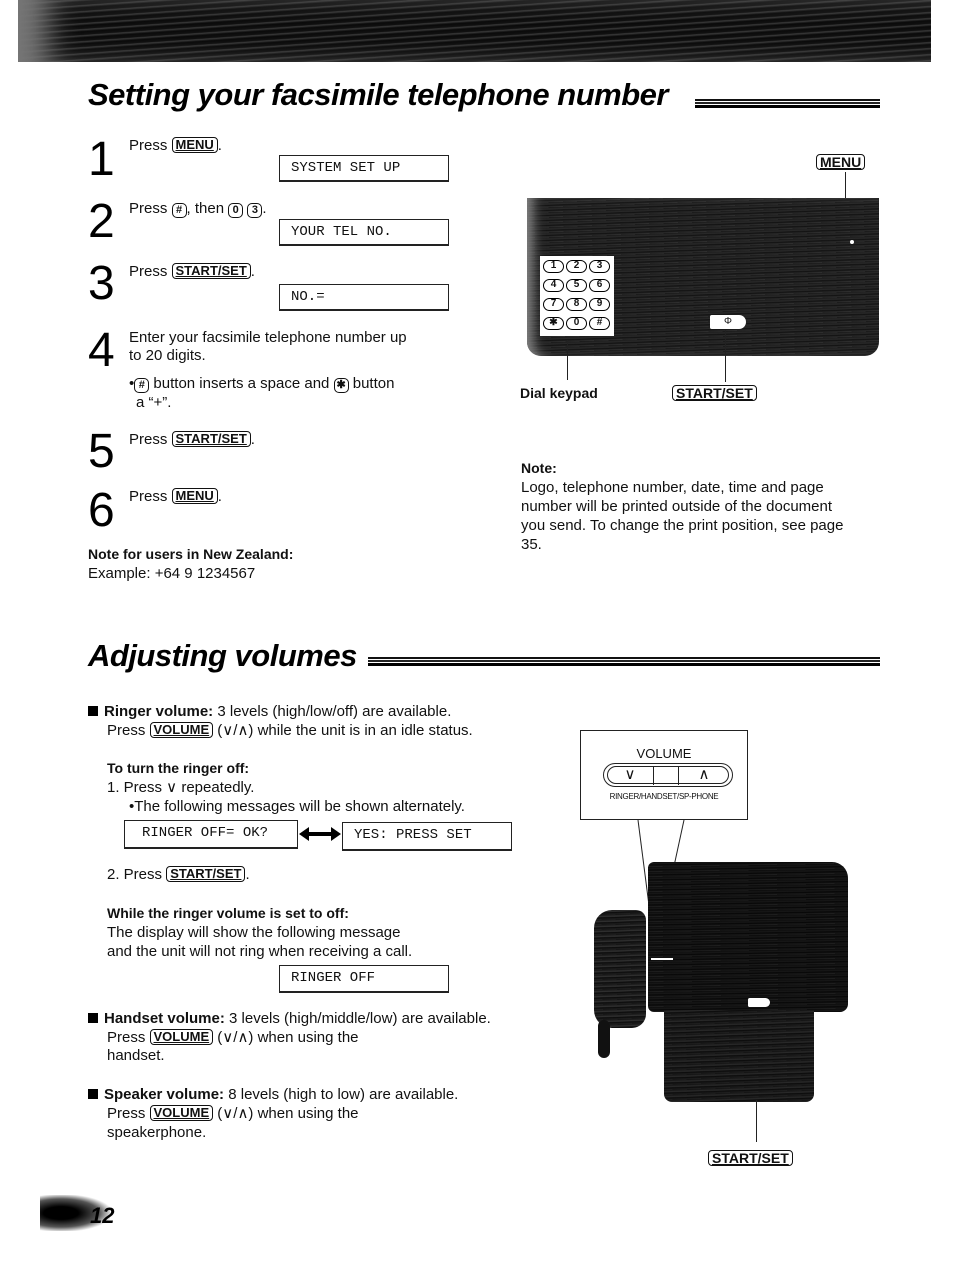 The height and width of the screenshot is (1282, 954). Describe the element at coordinates (159, 711) in the screenshot. I see `ringer-label: Ringer volume:` at that location.